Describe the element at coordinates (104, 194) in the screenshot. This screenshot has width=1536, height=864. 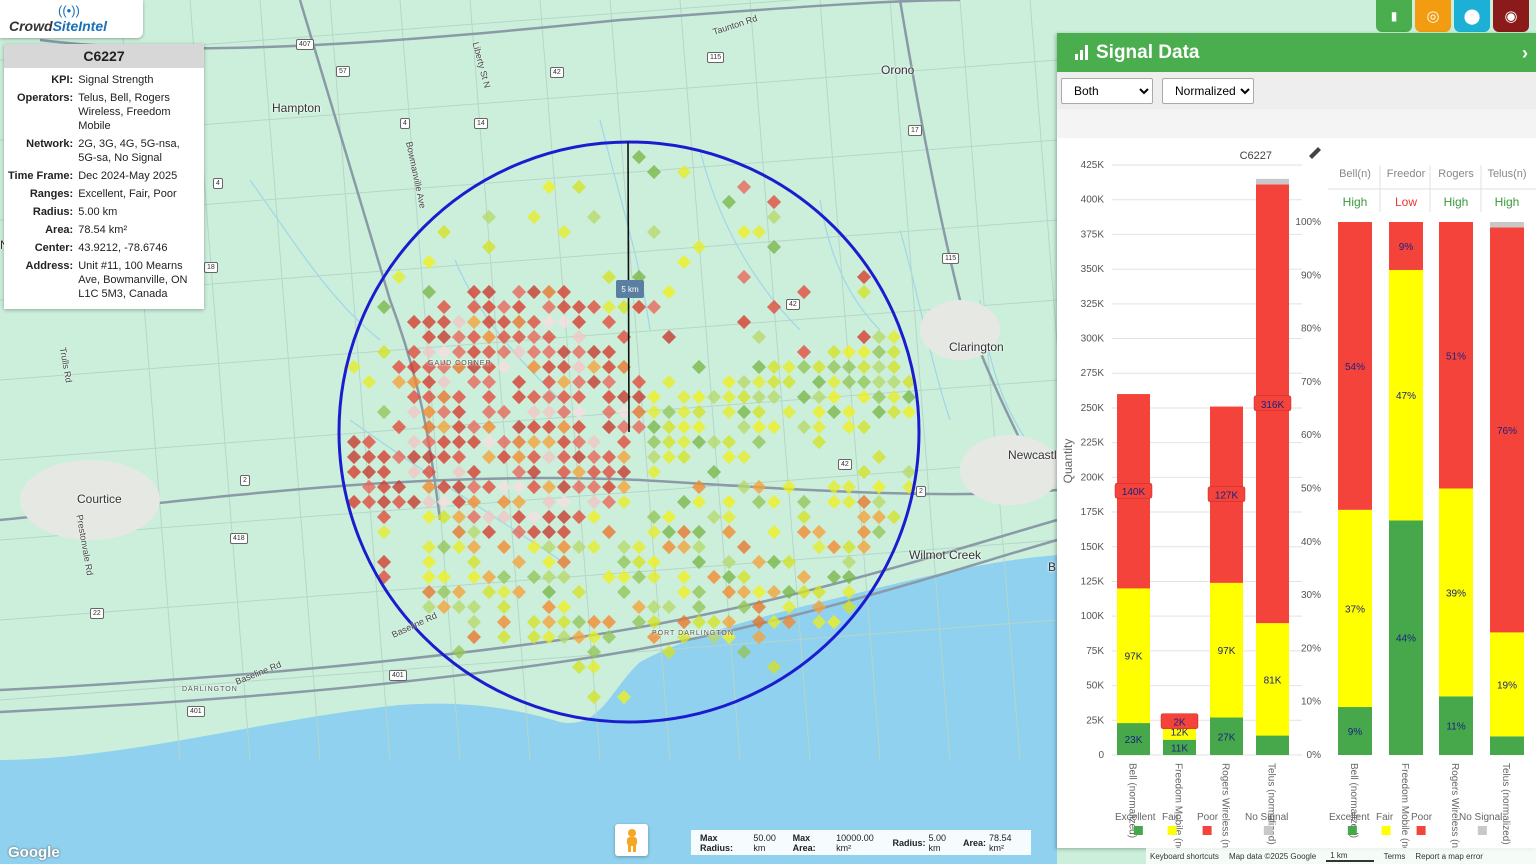
I see `info-row: Ranges: Excellent, Fair, Poor` at that location.